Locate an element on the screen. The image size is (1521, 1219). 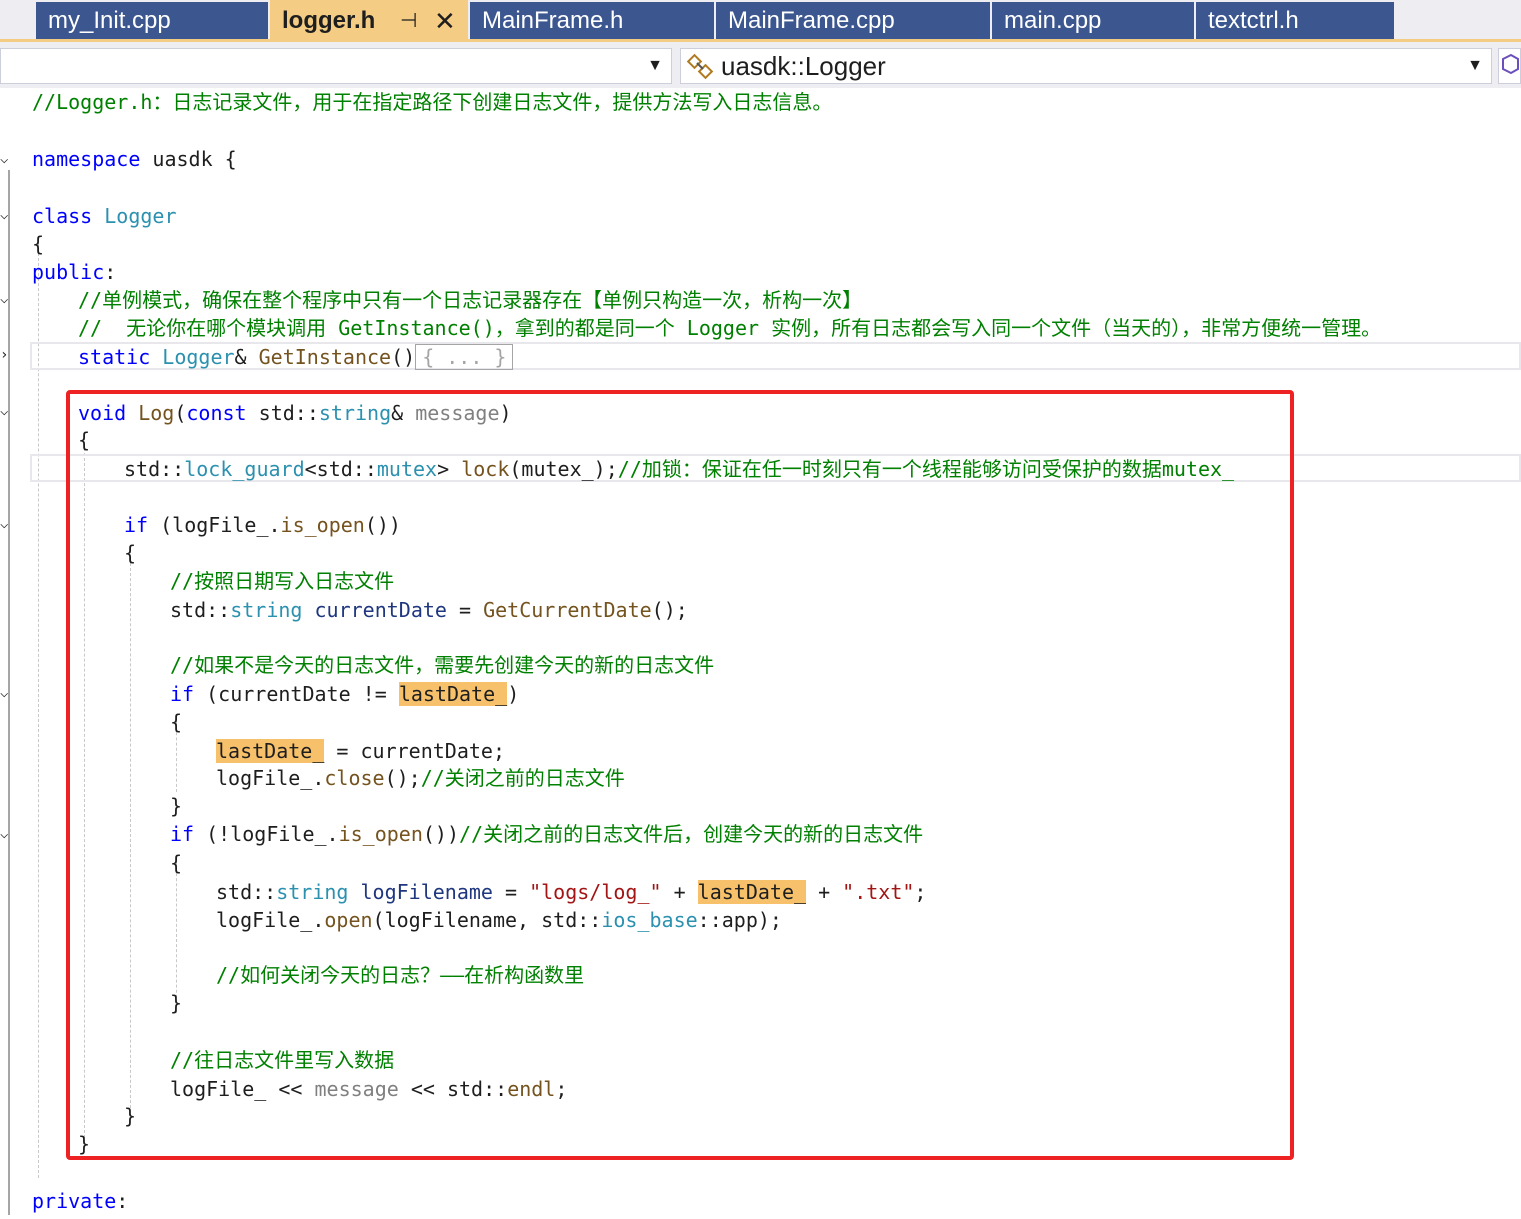
class-icon is located at coordinates (700, 66).